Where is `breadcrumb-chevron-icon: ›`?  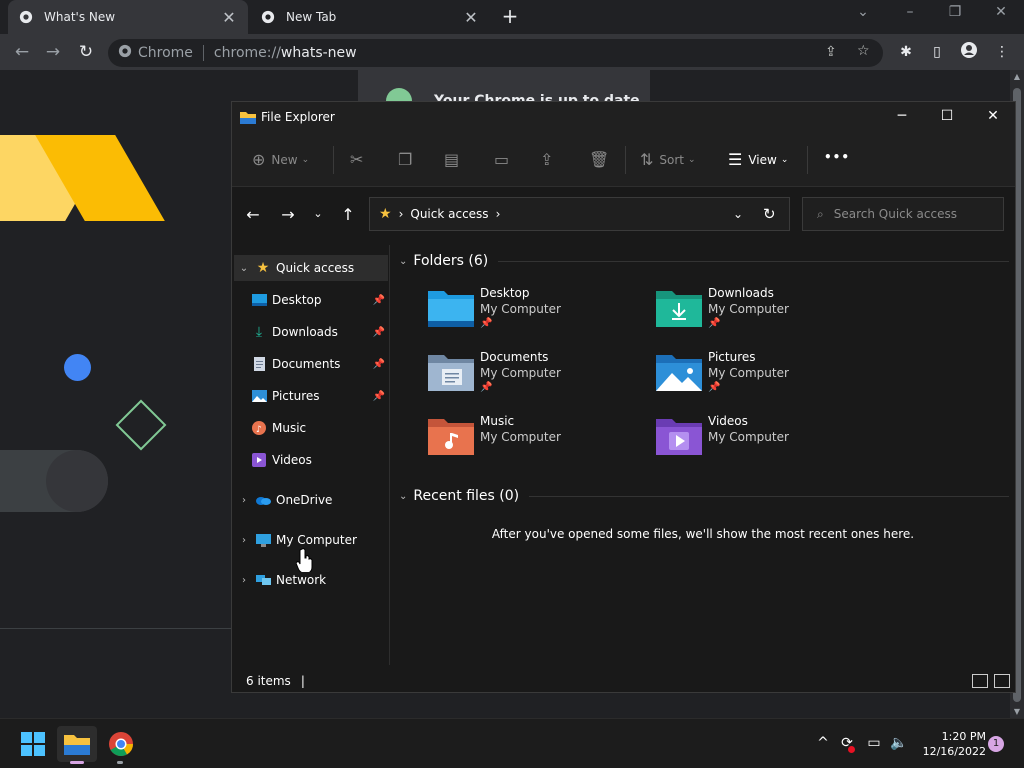 breadcrumb-chevron-icon: › is located at coordinates (401, 214).